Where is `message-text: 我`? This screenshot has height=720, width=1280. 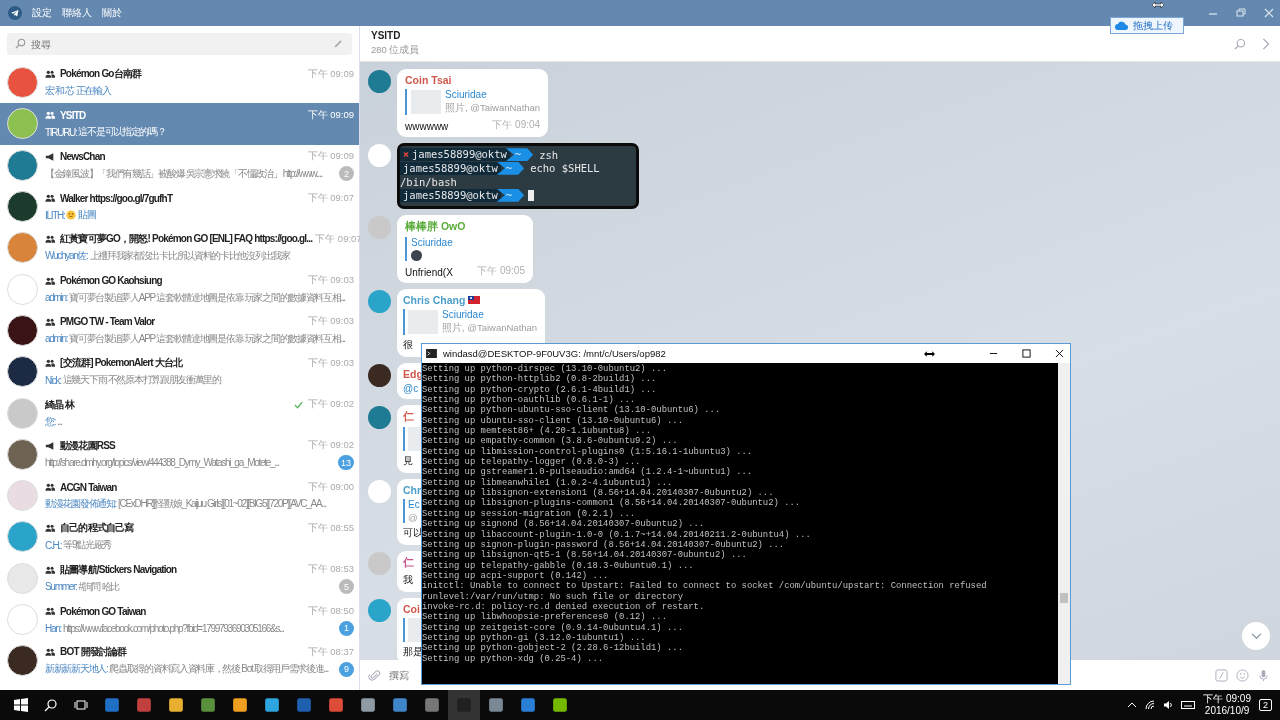 message-text: 我 is located at coordinates (408, 580).